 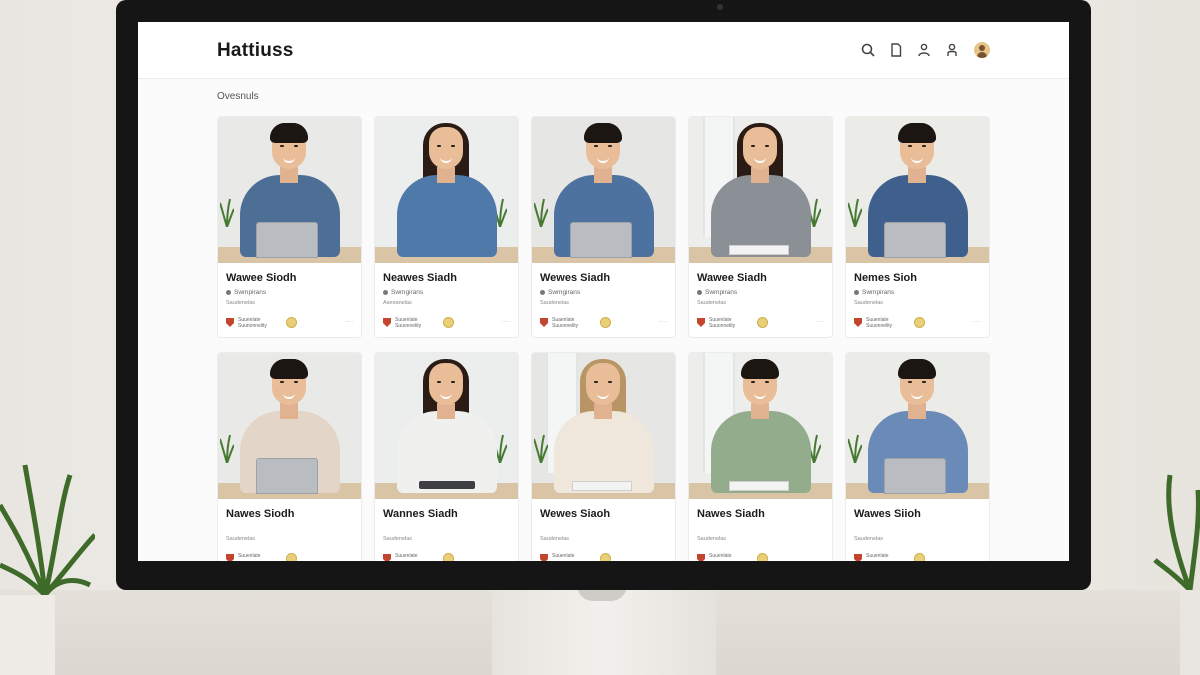 I want to click on card-name: Nawes Siadh, so click(x=731, y=514).